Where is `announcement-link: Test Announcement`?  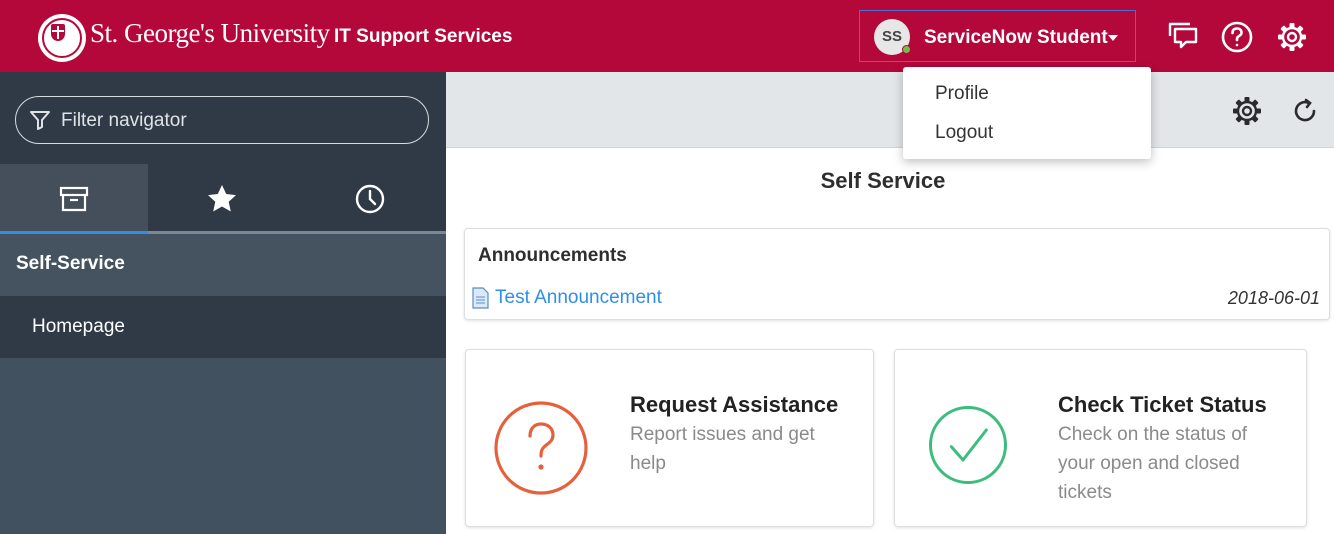
announcement-link: Test Announcement is located at coordinates (578, 298).